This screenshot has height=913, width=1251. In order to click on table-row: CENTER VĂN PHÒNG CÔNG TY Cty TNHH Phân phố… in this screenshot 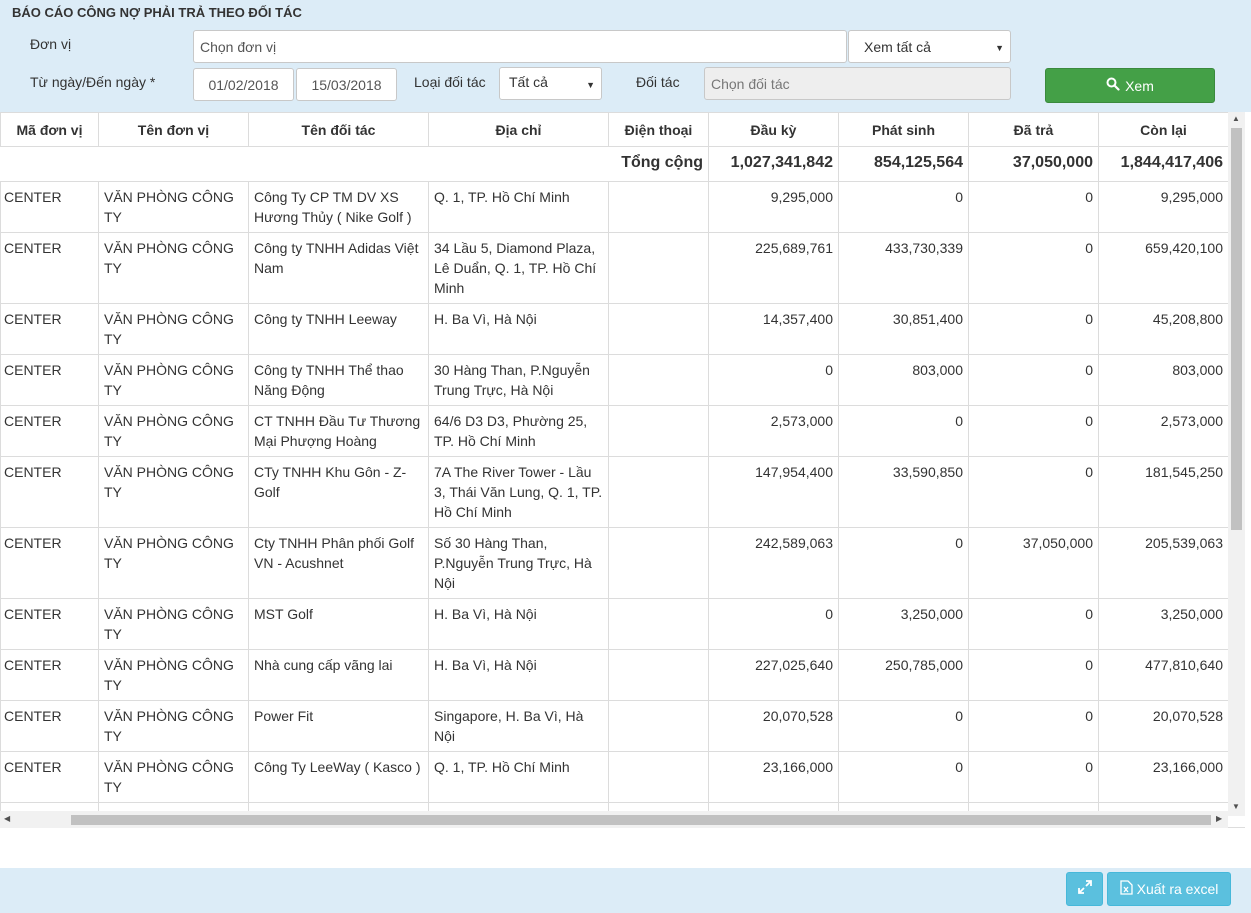, I will do `click(614, 563)`.